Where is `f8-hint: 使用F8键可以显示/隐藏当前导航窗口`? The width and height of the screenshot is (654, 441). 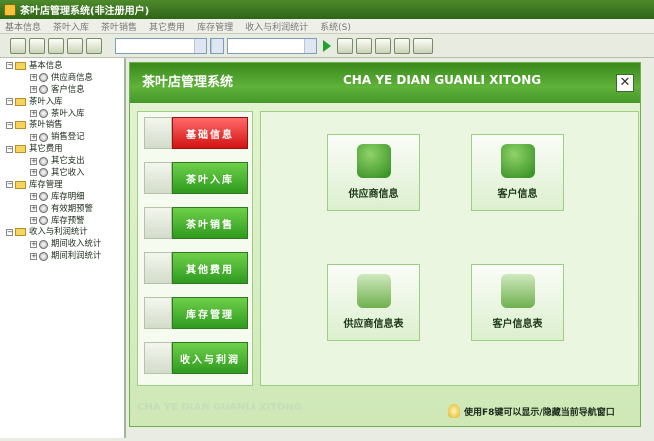
f8-hint: 使用F8键可以显示/隐藏当前导航窗口 is located at coordinates (531, 411).